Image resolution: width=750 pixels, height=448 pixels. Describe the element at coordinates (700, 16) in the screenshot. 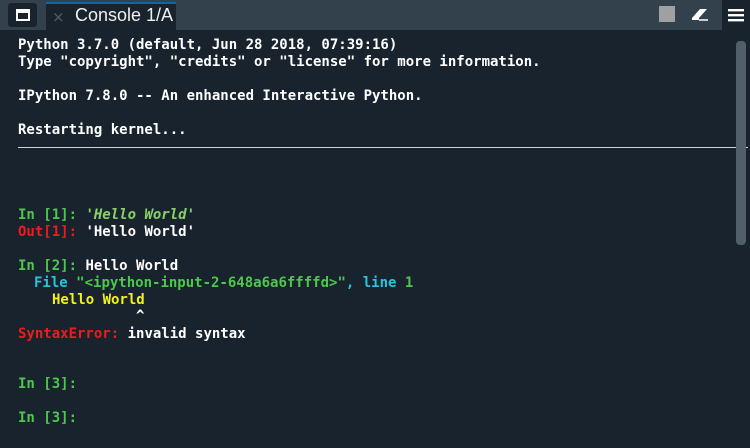

I see `eraser-icon` at that location.